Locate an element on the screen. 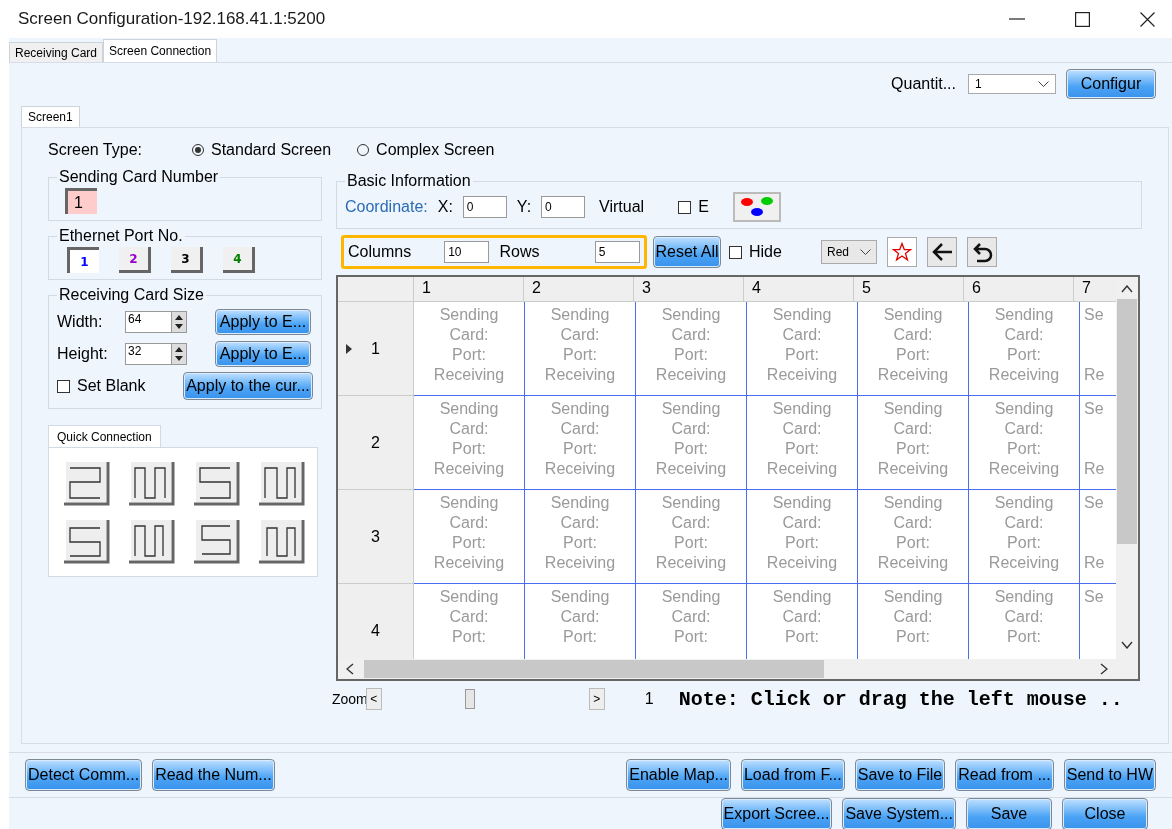  column-header: 4 is located at coordinates (799, 289).